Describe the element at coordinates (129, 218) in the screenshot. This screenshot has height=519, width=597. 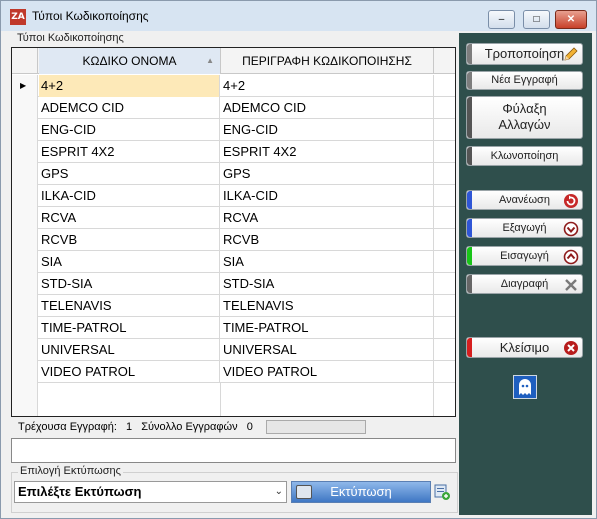
I see `cell-code-name: RCVA` at that location.